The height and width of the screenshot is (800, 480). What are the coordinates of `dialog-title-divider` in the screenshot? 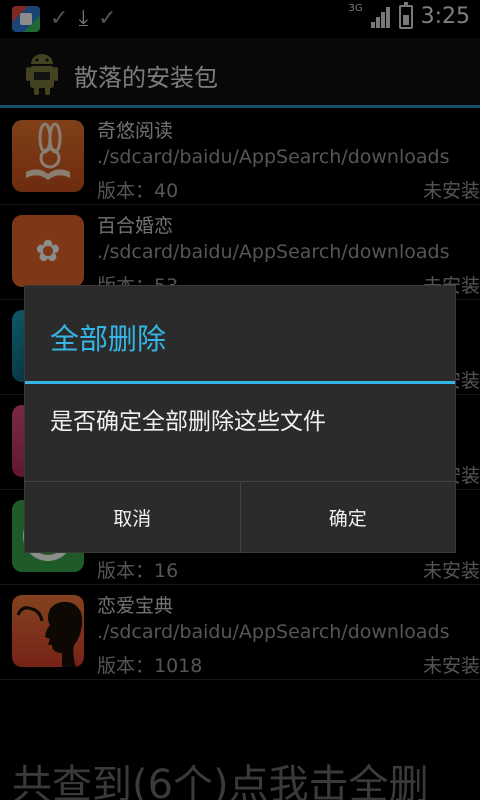 It's located at (240, 382).